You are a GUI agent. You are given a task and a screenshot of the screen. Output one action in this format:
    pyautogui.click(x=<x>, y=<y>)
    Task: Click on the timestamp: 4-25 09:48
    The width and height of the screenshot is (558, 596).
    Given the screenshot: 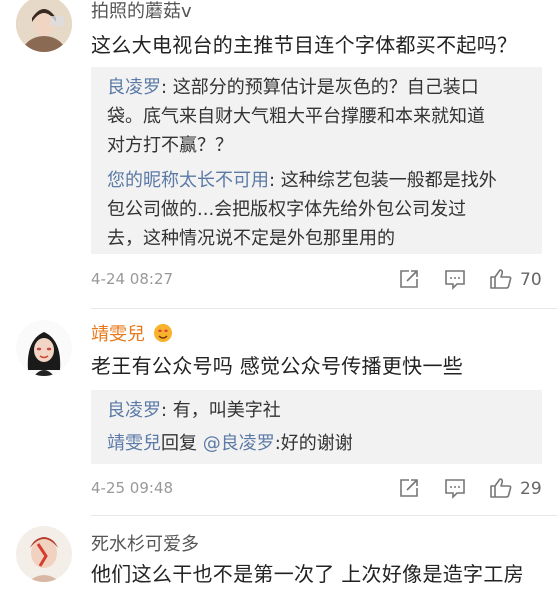 What is the action you would take?
    pyautogui.click(x=132, y=488)
    